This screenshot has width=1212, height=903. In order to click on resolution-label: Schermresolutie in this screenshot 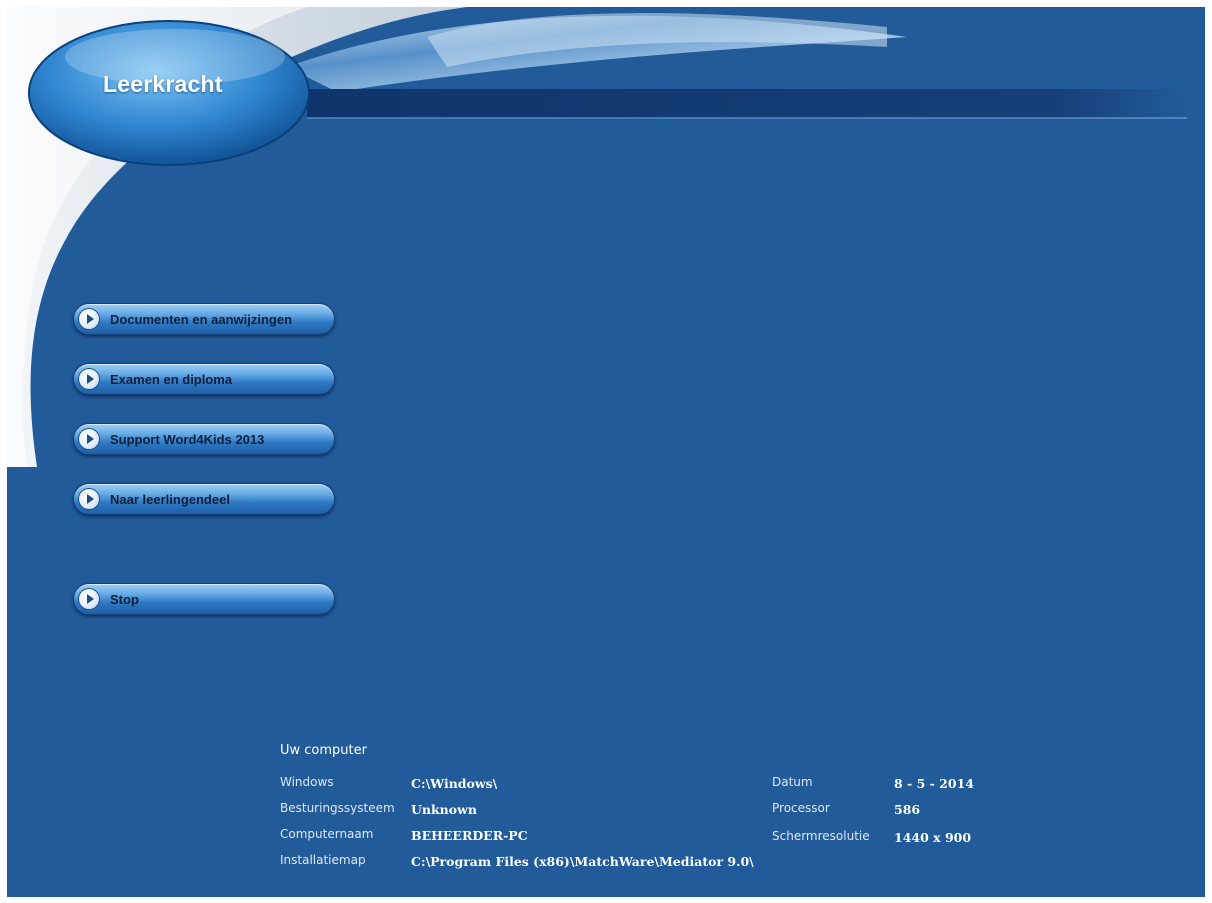, I will do `click(821, 836)`.